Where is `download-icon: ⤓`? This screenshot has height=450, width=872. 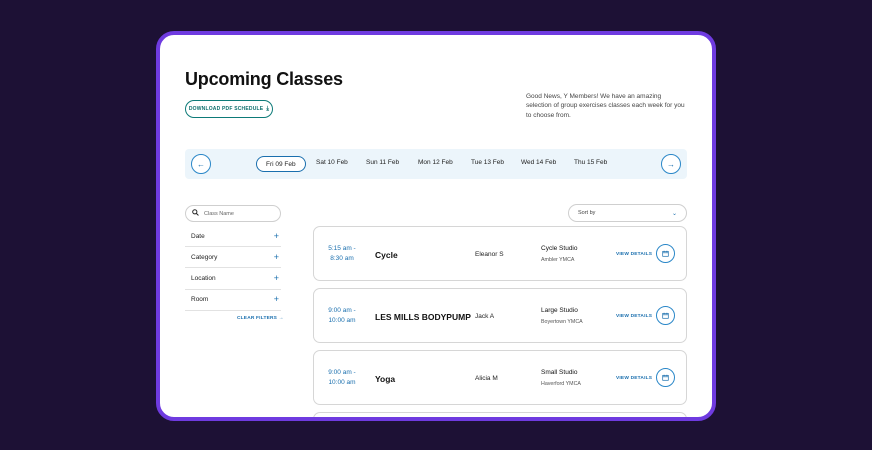
download-icon: ⤓ is located at coordinates (268, 108).